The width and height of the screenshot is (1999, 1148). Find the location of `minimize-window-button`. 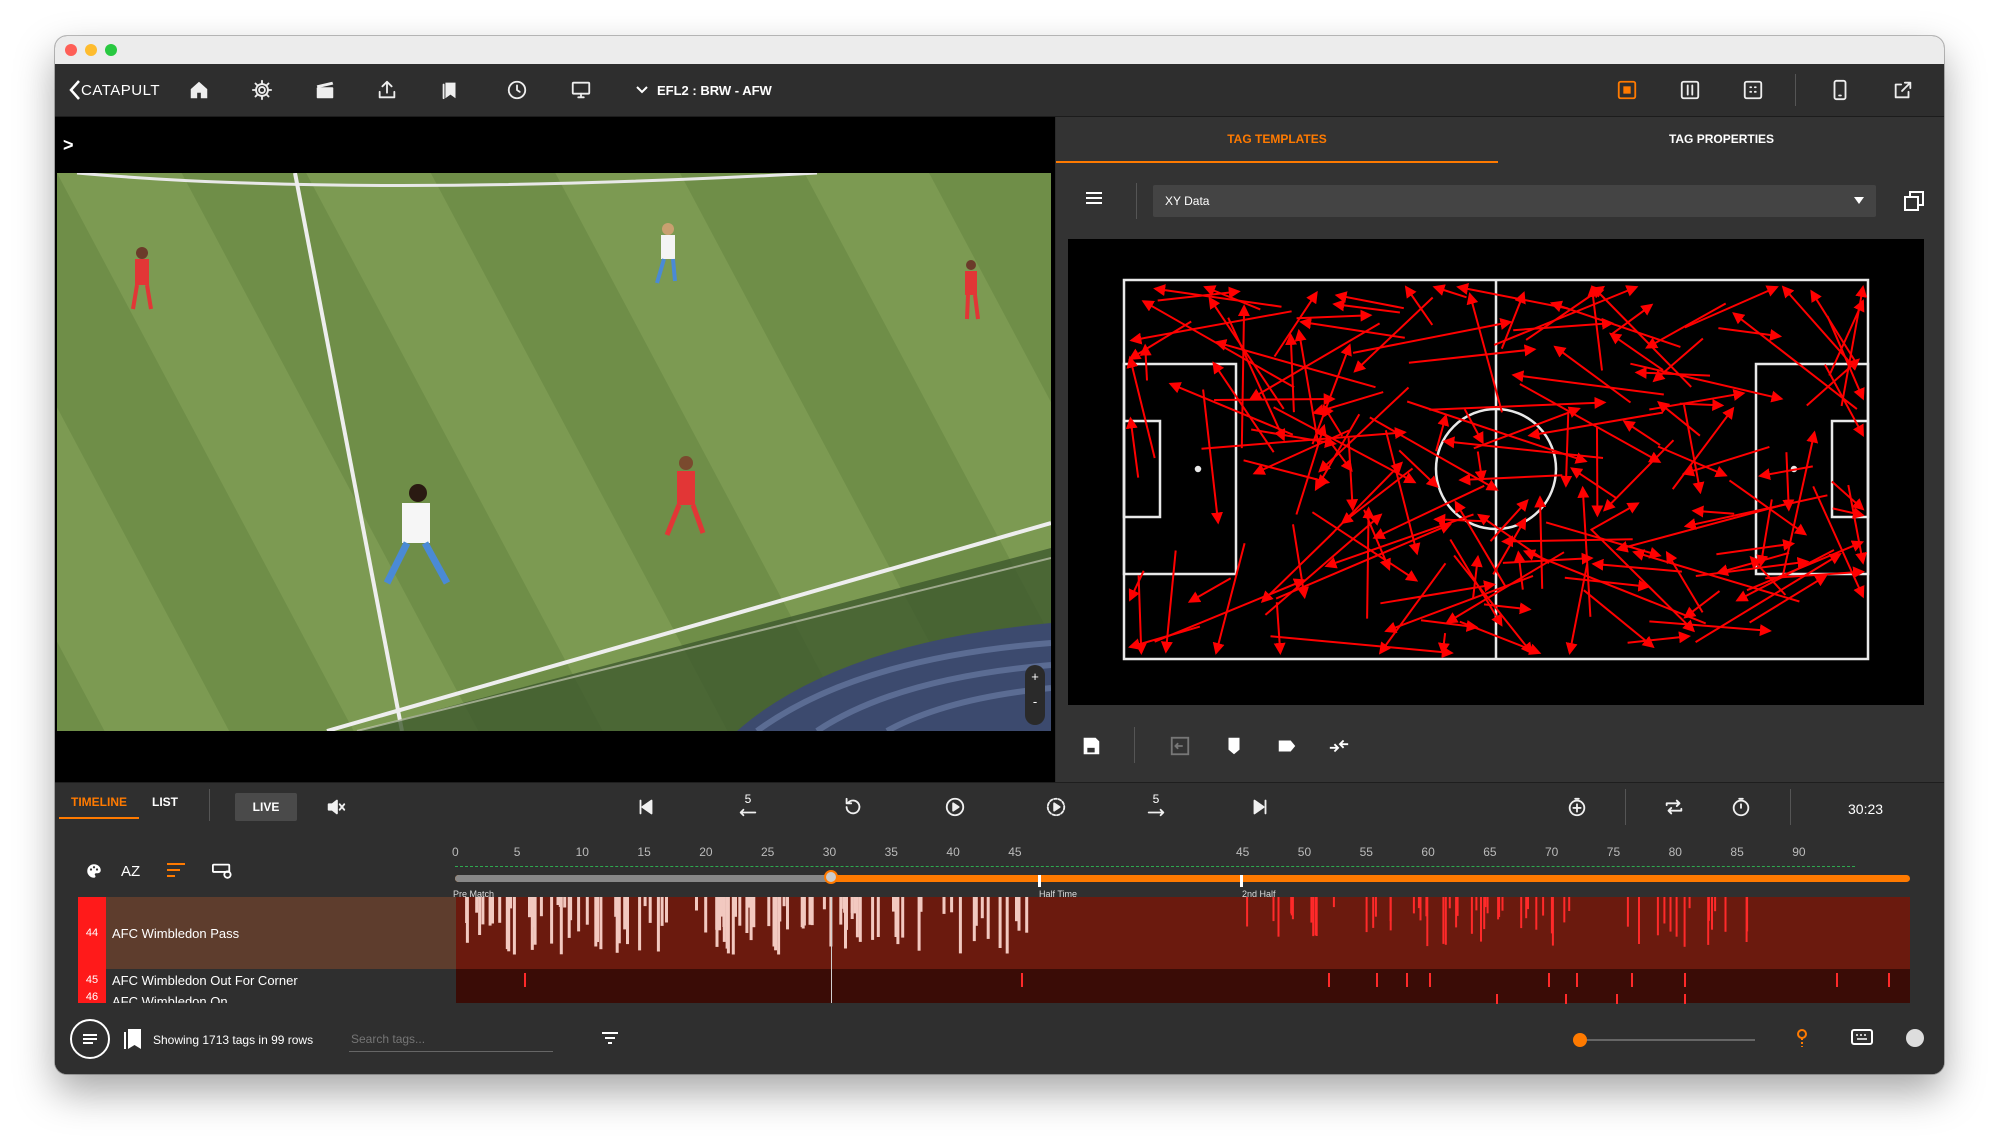

minimize-window-button is located at coordinates (91, 50).